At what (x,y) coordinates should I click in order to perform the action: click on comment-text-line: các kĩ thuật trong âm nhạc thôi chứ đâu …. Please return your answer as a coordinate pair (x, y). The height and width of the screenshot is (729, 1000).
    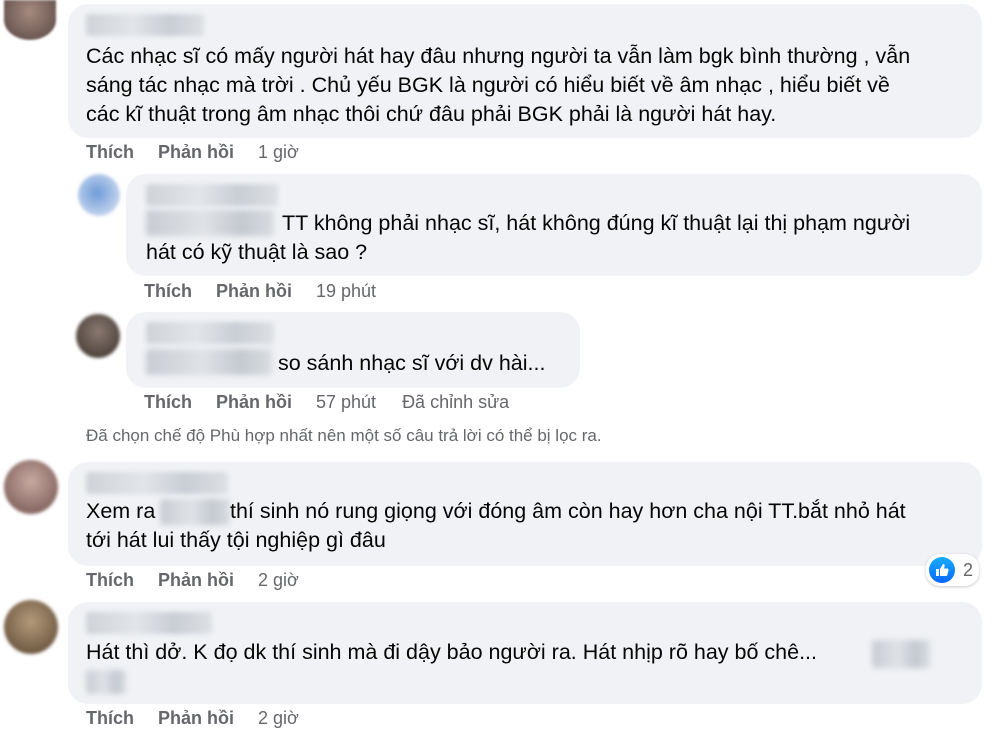
    Looking at the image, I should click on (431, 114).